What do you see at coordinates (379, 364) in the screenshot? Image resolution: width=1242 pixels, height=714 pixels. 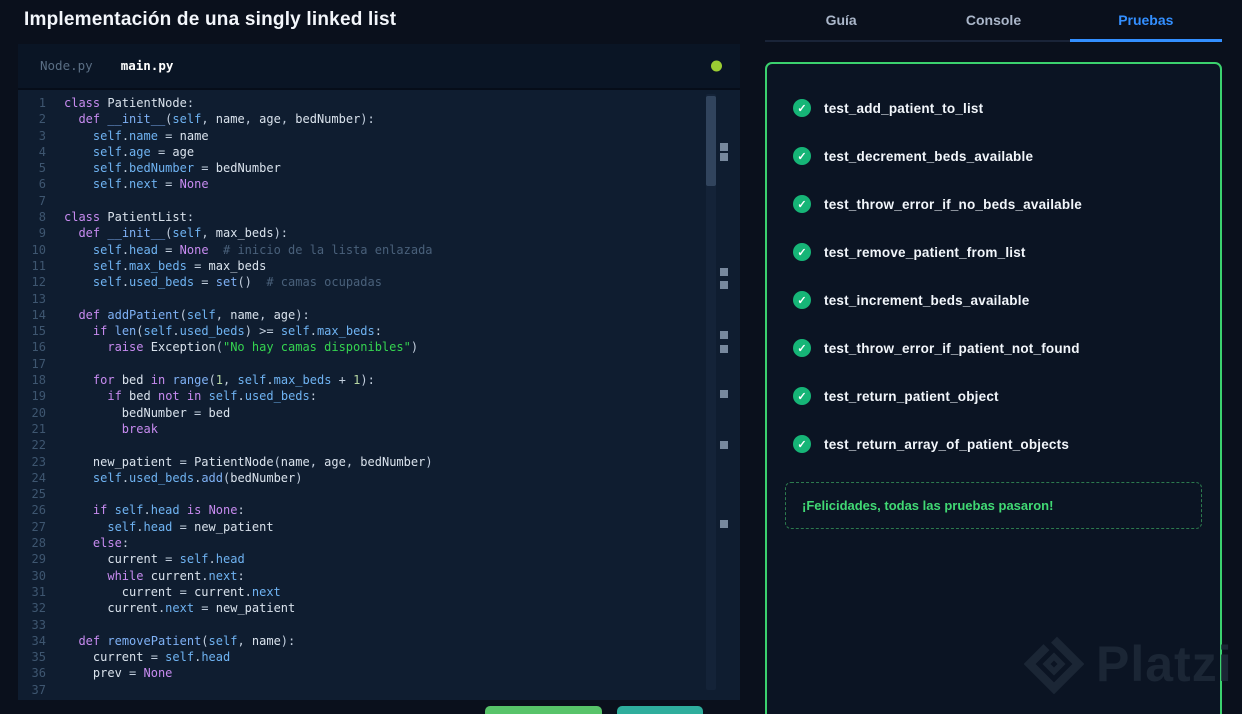 I see `code-line: 17` at bounding box center [379, 364].